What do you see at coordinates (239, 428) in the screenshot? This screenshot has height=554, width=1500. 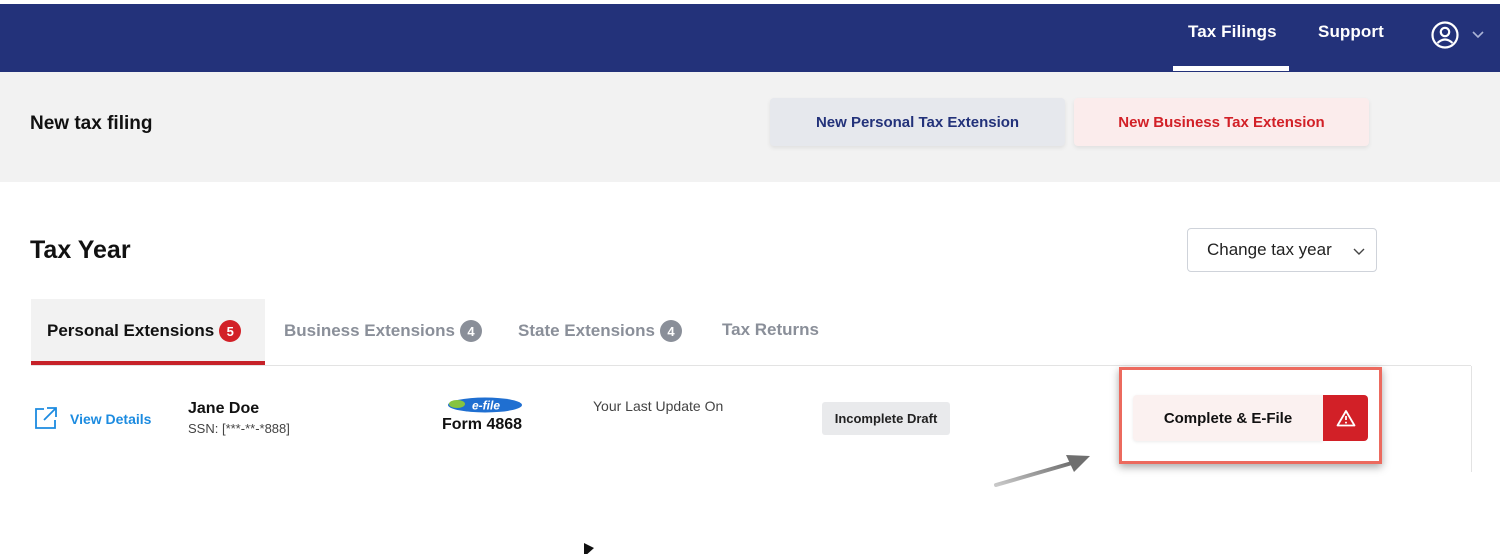 I see `taxpayer-ssn: SSN: [***-**-*888]` at bounding box center [239, 428].